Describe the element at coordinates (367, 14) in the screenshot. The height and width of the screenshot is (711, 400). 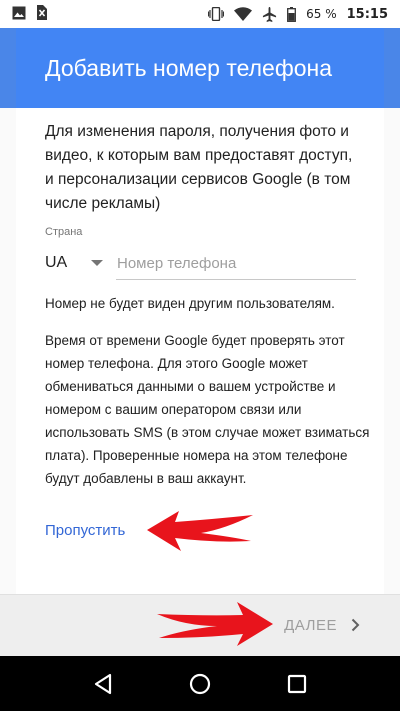
I see `clock: 15:15` at that location.